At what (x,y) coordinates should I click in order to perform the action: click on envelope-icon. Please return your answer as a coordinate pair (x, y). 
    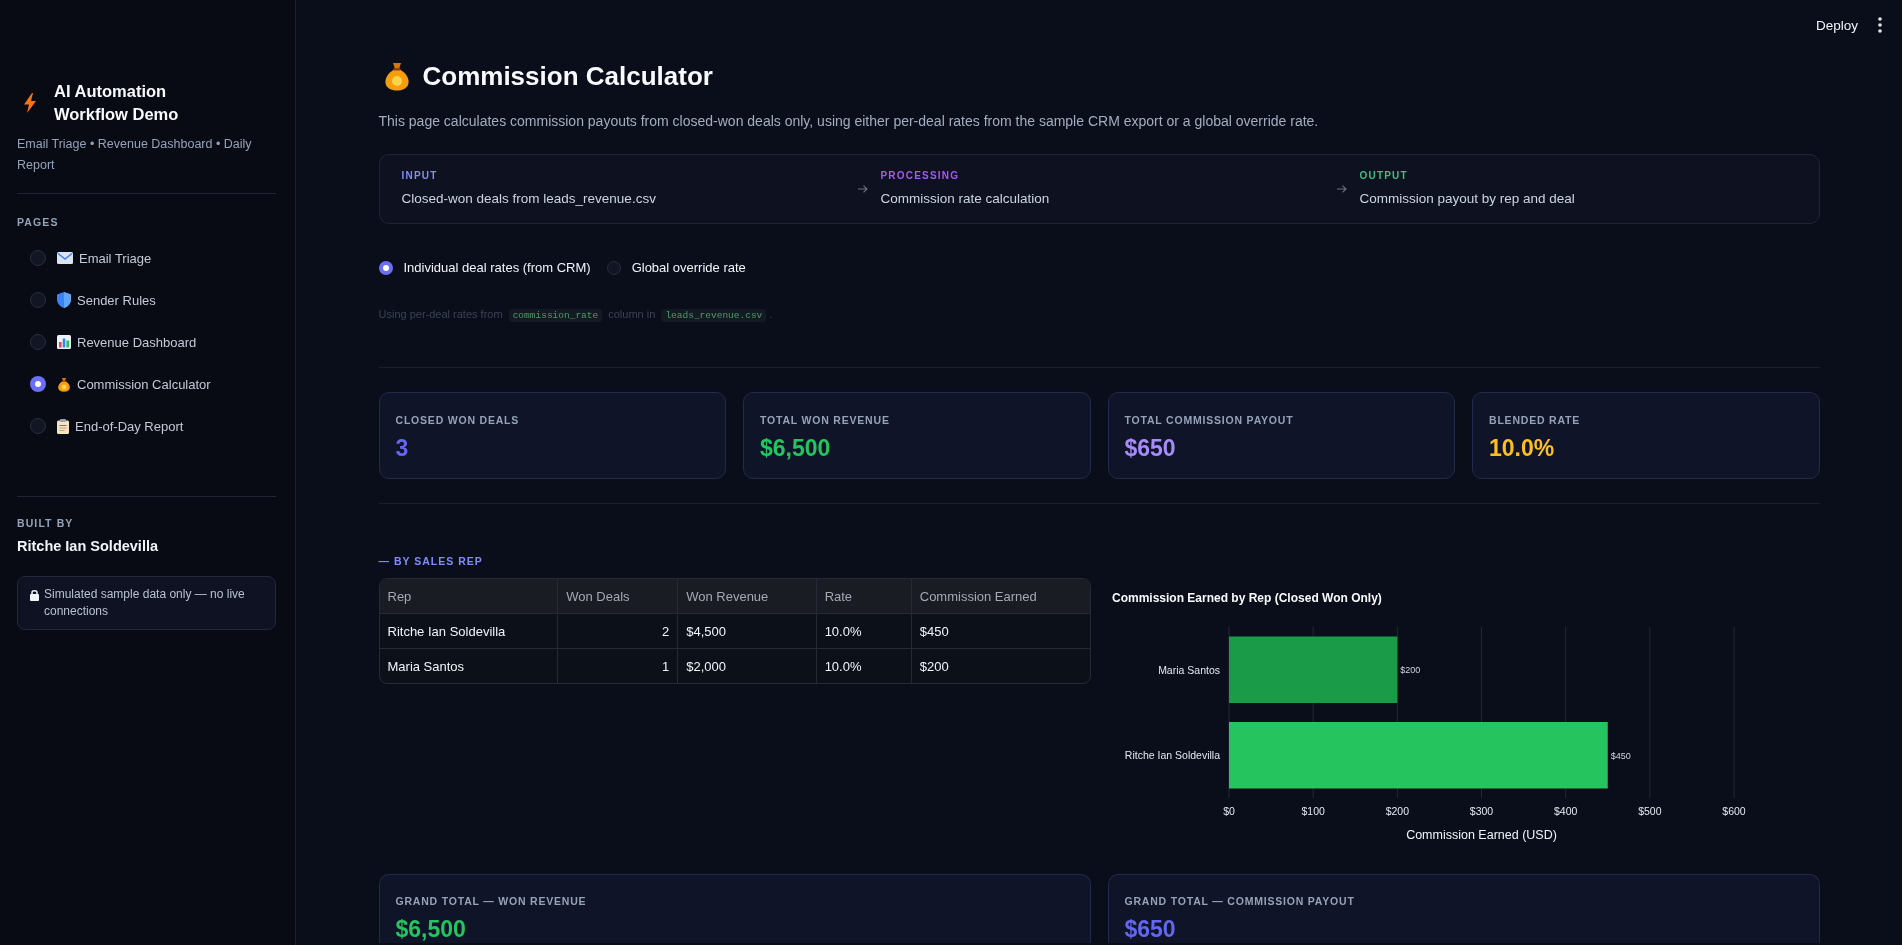
    Looking at the image, I should click on (65, 258).